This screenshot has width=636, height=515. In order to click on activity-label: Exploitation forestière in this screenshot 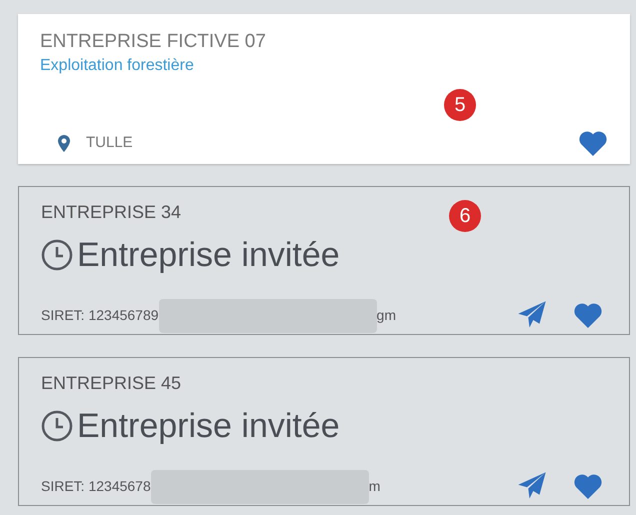, I will do `click(117, 66)`.